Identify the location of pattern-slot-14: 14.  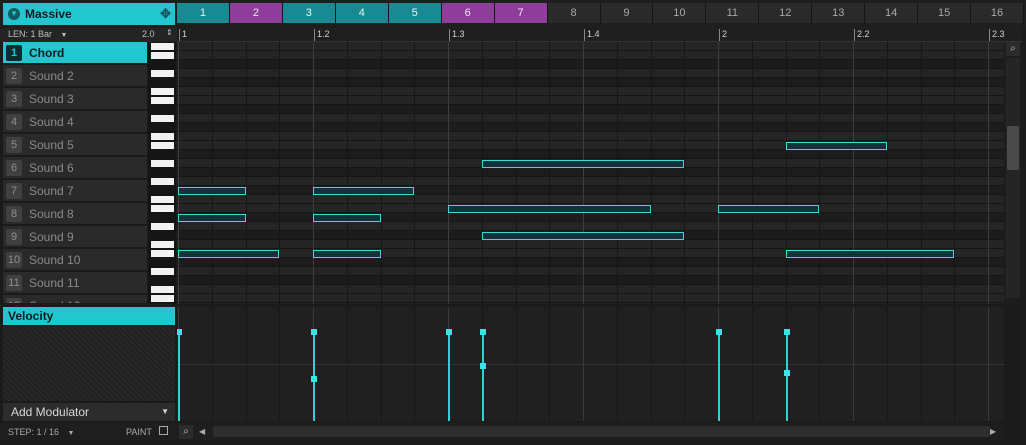
(892, 13).